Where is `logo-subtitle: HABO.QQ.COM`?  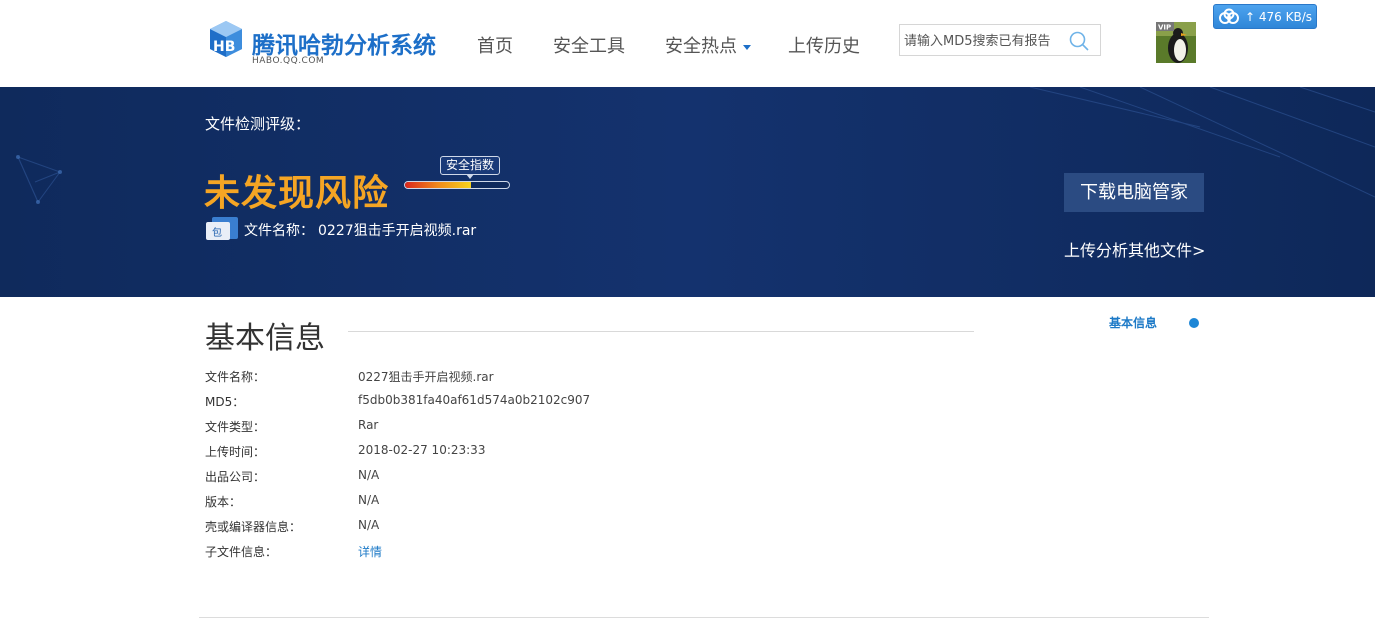 logo-subtitle: HABO.QQ.COM is located at coordinates (288, 61).